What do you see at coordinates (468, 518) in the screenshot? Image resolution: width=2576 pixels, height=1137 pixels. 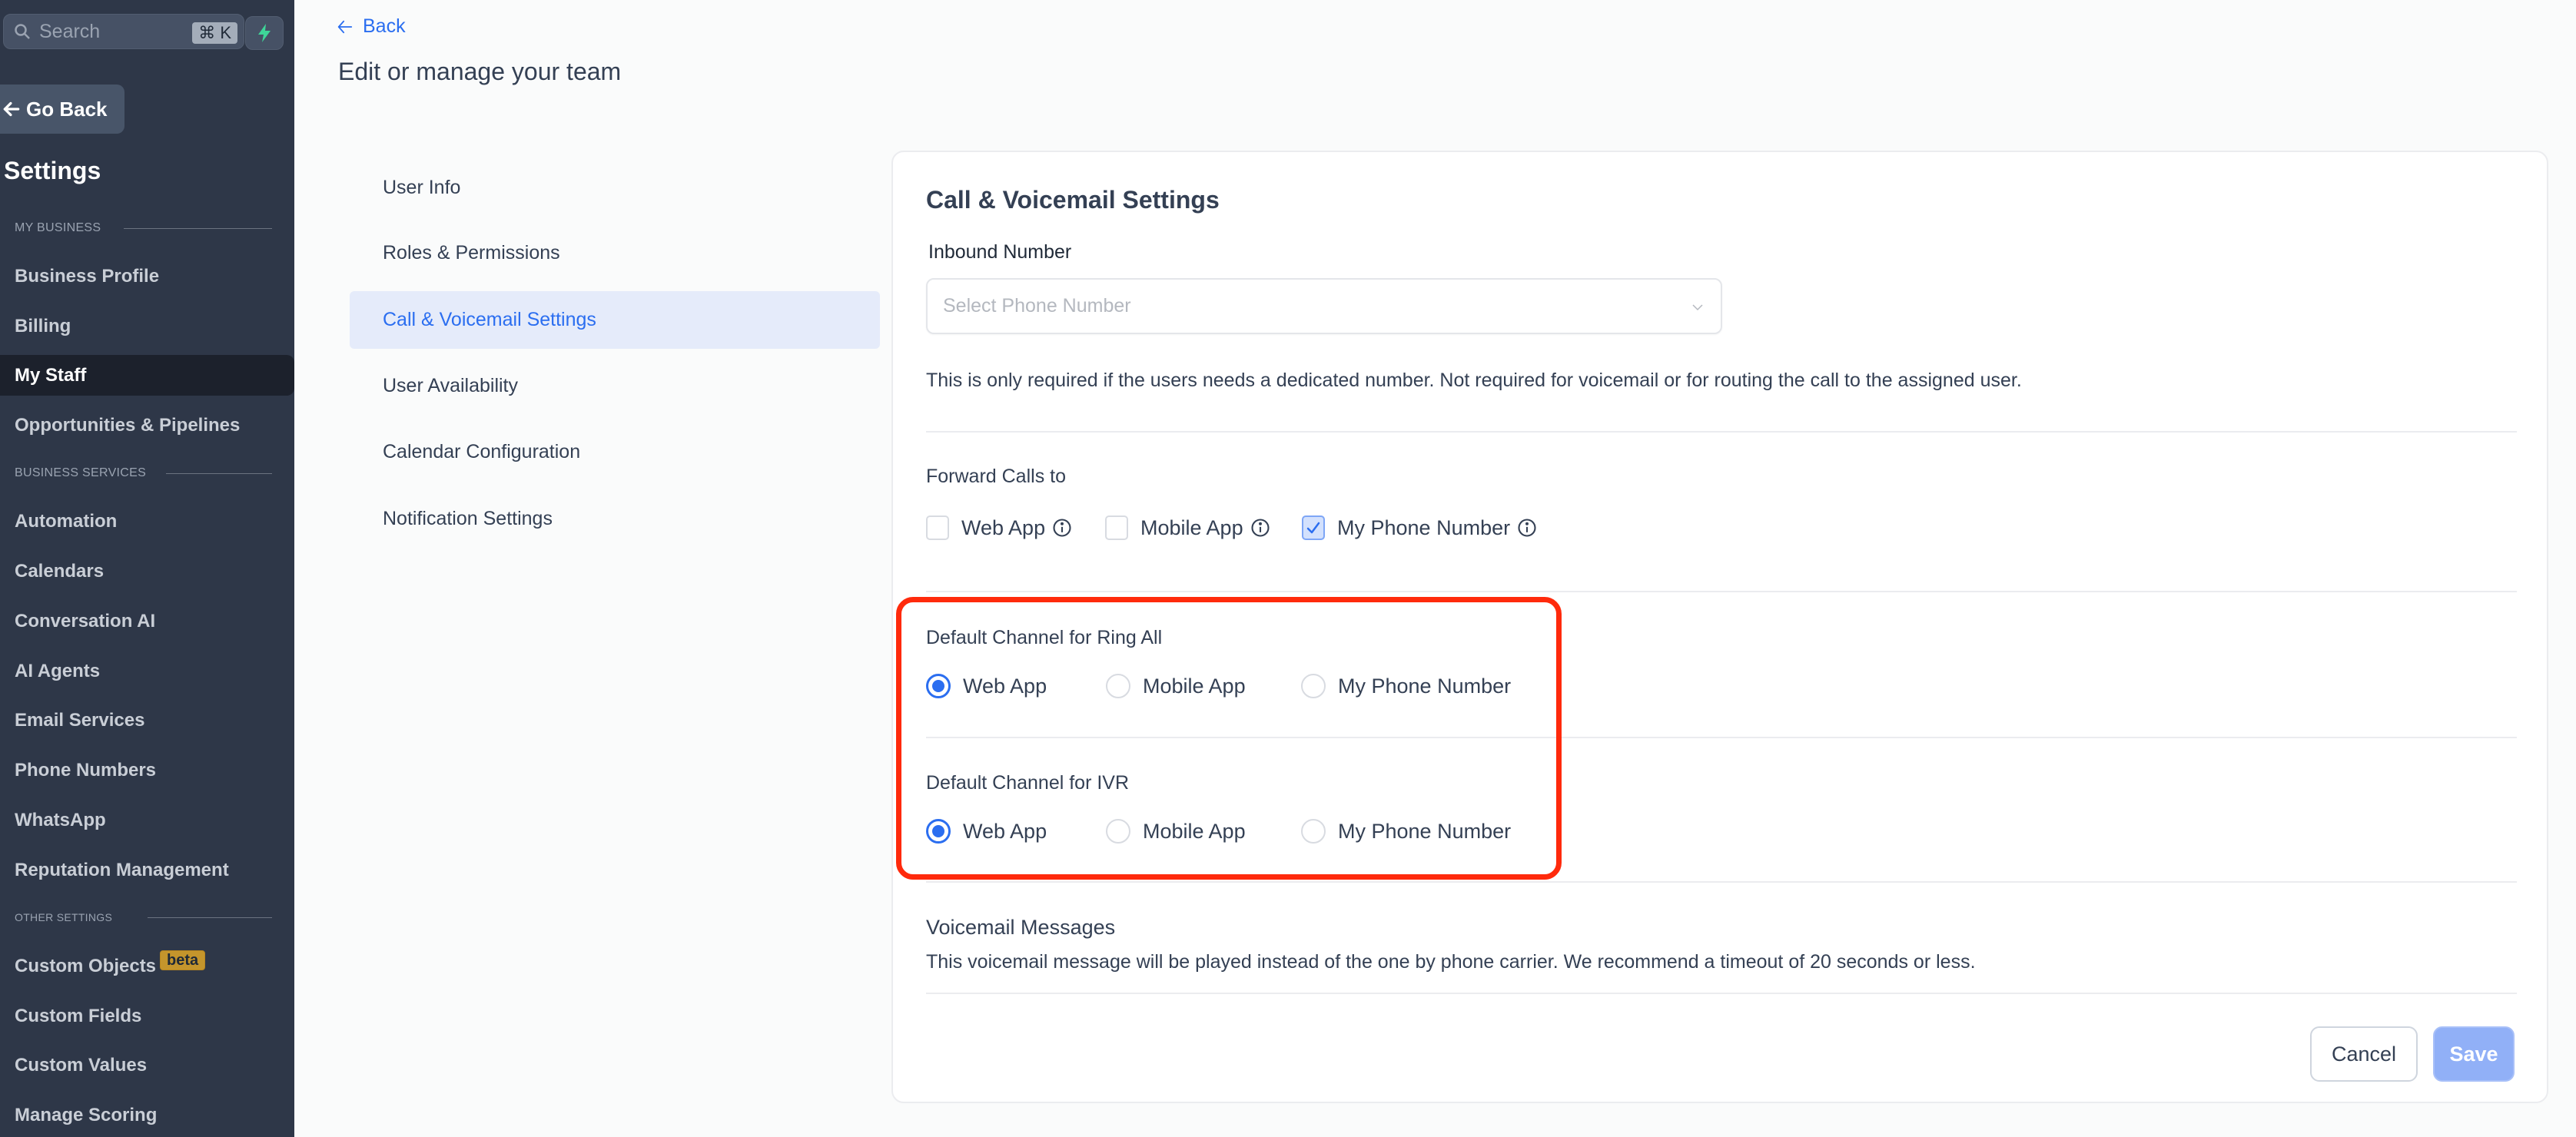 I see `tab-label: Notification Settings` at bounding box center [468, 518].